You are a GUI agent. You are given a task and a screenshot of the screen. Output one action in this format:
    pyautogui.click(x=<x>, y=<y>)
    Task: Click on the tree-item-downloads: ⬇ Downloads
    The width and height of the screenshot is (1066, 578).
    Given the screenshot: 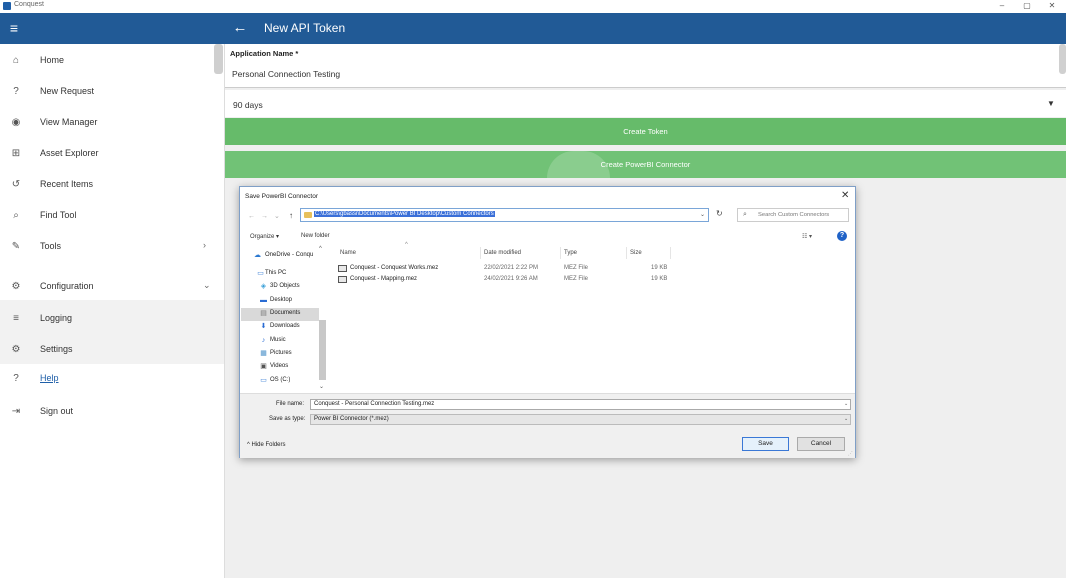 What is the action you would take?
    pyautogui.click(x=280, y=327)
    